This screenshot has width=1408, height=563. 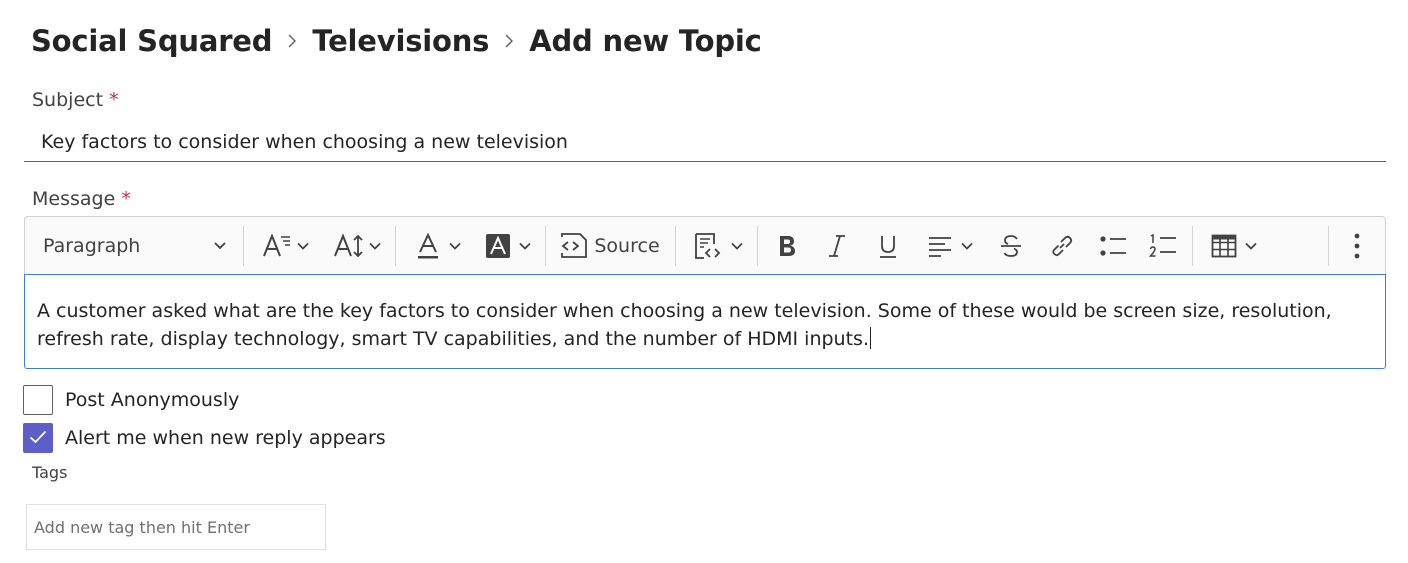 I want to click on subject-input, so click(x=705, y=142).